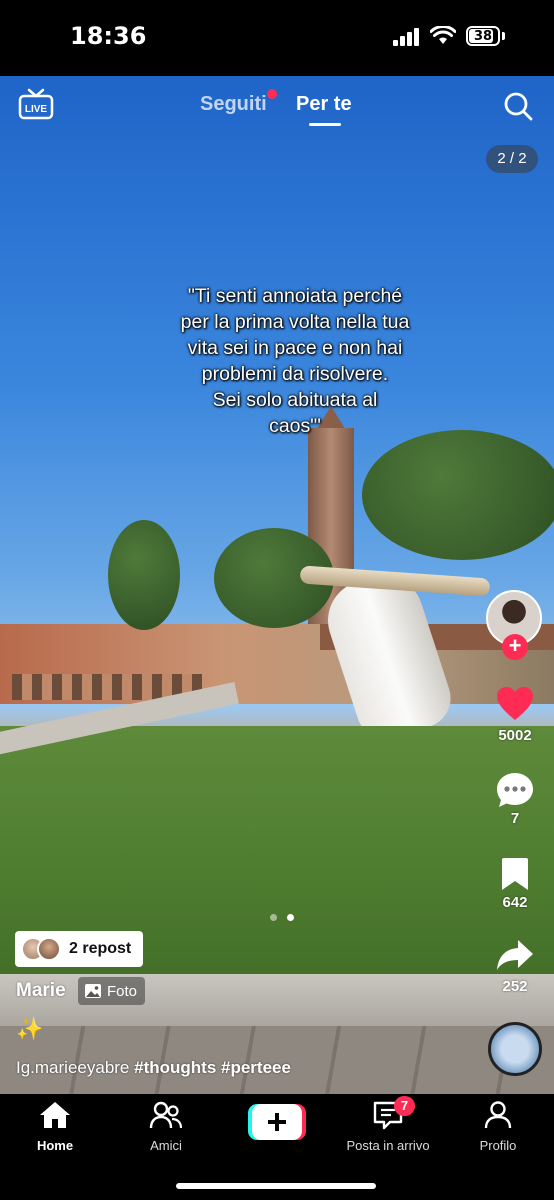 The image size is (554, 1200). What do you see at coordinates (324, 104) in the screenshot?
I see `tab-for-you: Per te` at bounding box center [324, 104].